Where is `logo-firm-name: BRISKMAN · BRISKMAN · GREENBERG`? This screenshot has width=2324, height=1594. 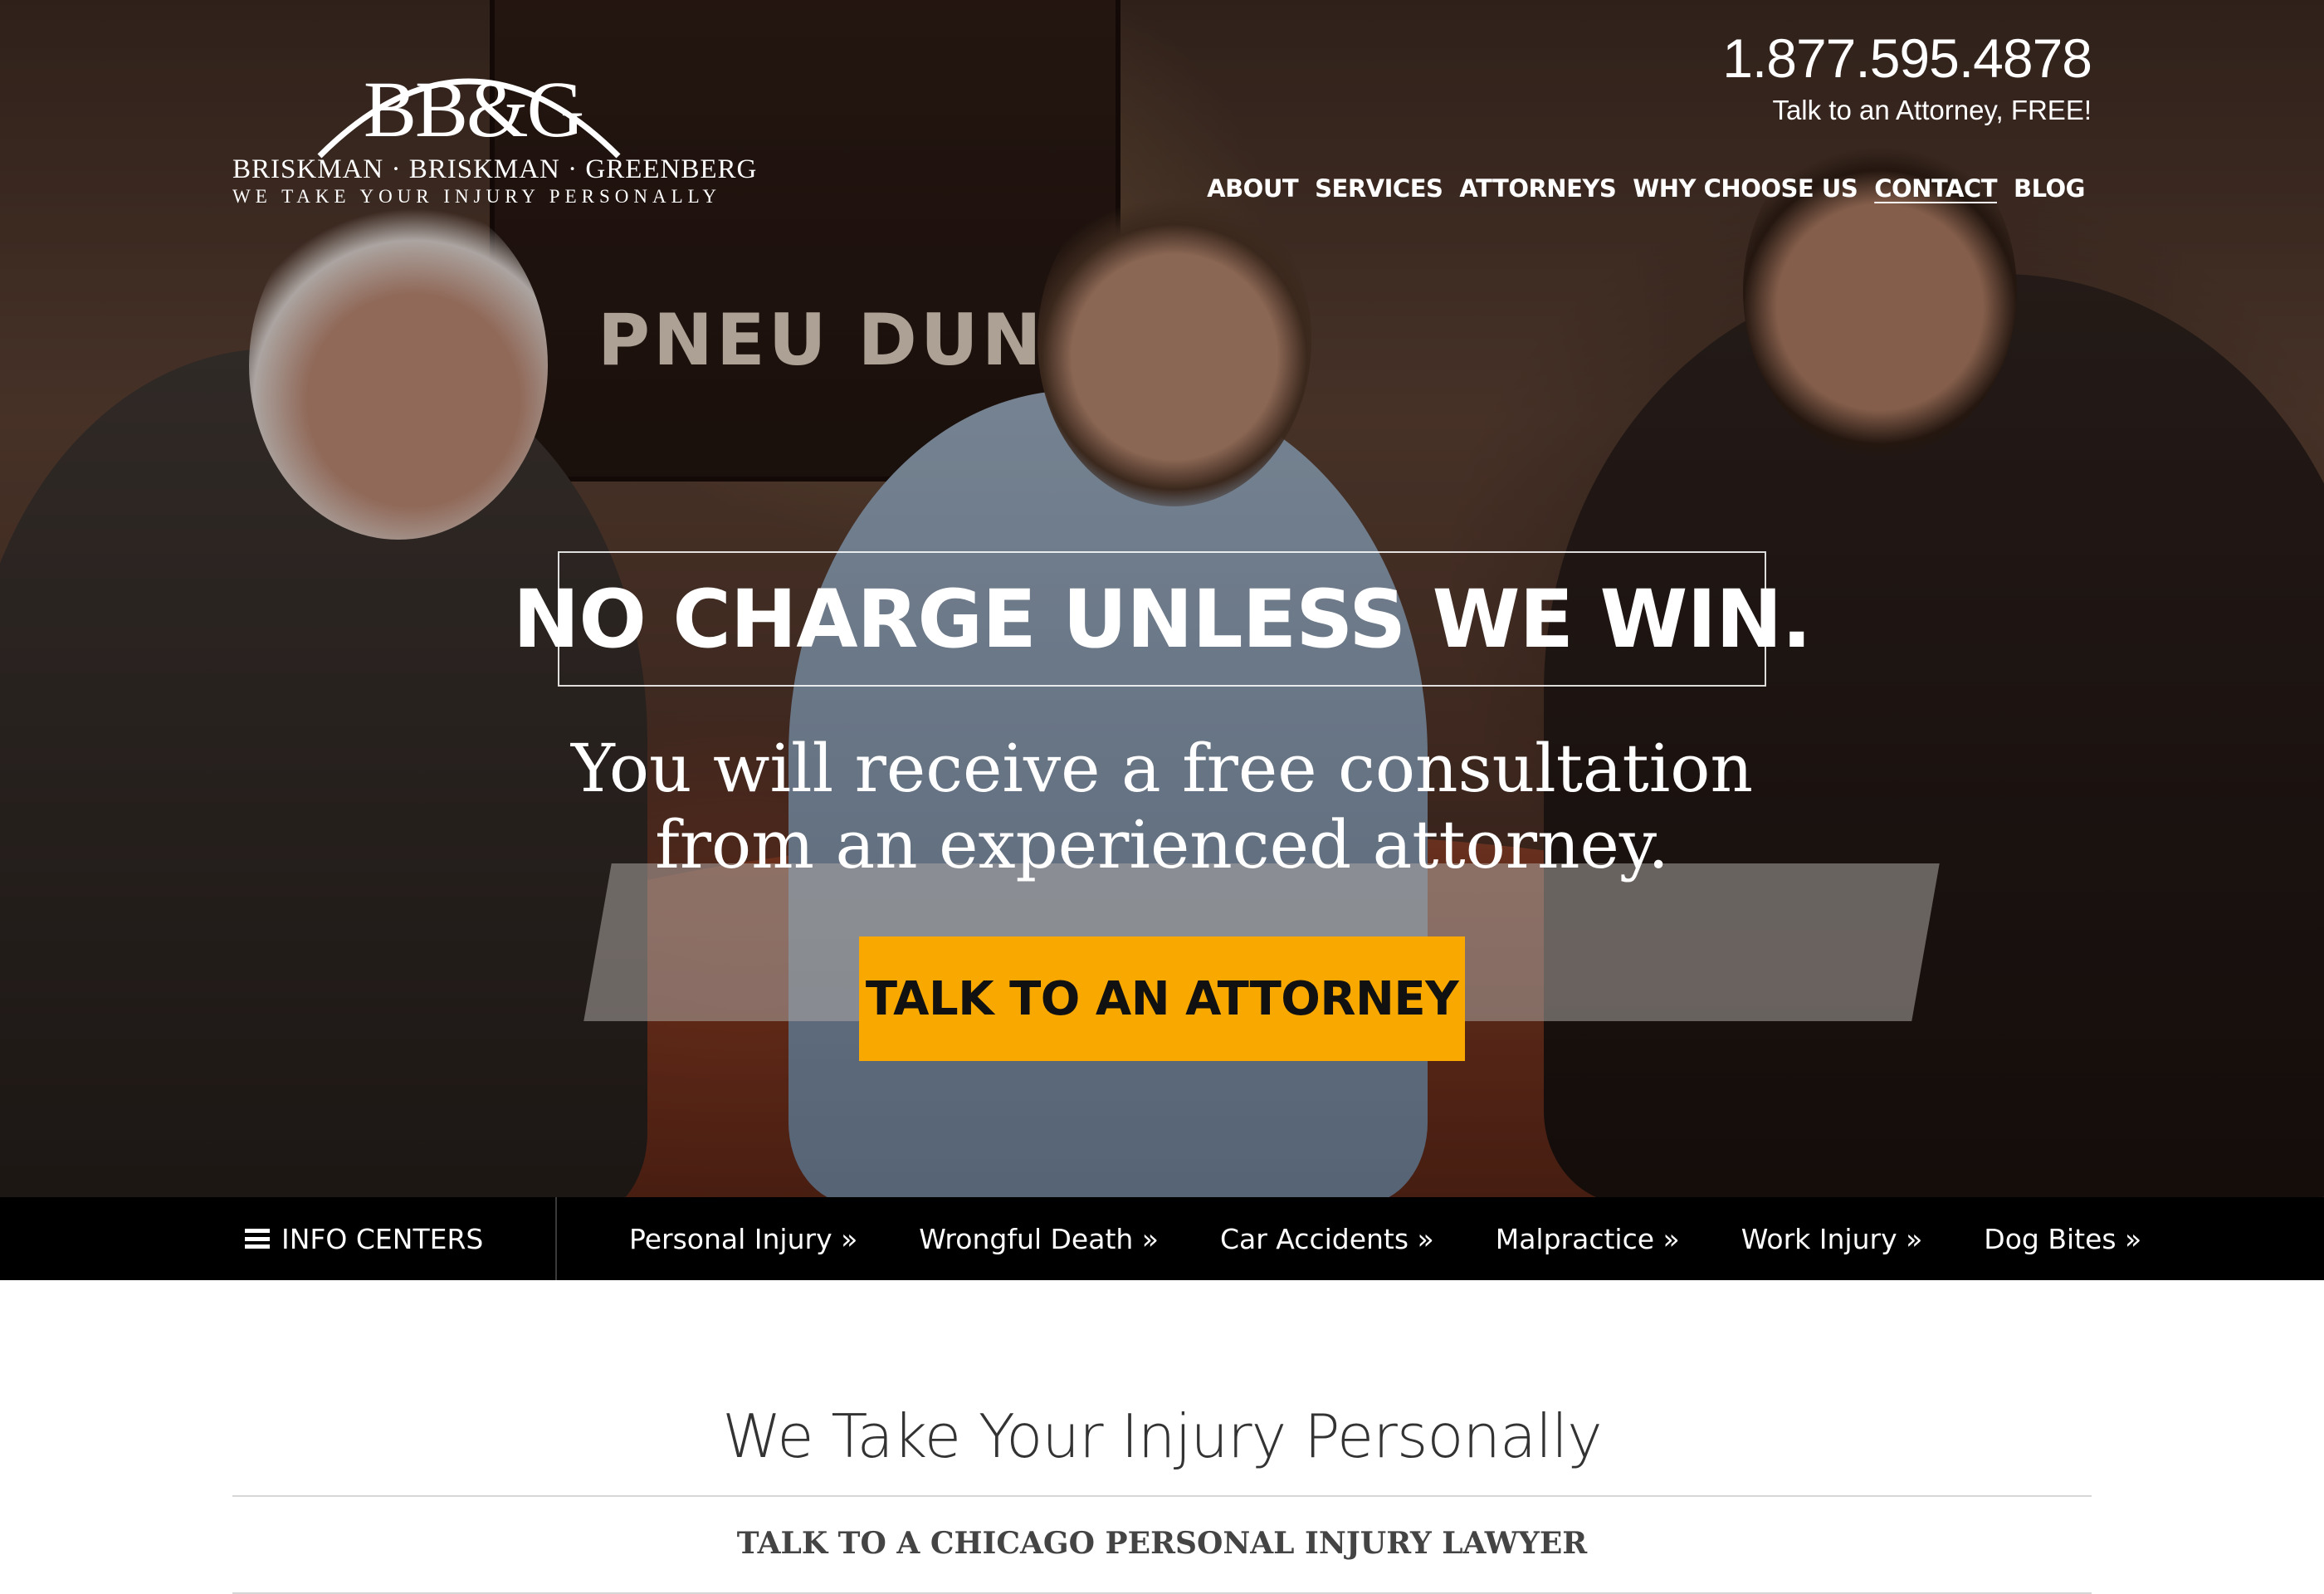 logo-firm-name: BRISKMAN · BRISKMAN · GREENBERG is located at coordinates (495, 169).